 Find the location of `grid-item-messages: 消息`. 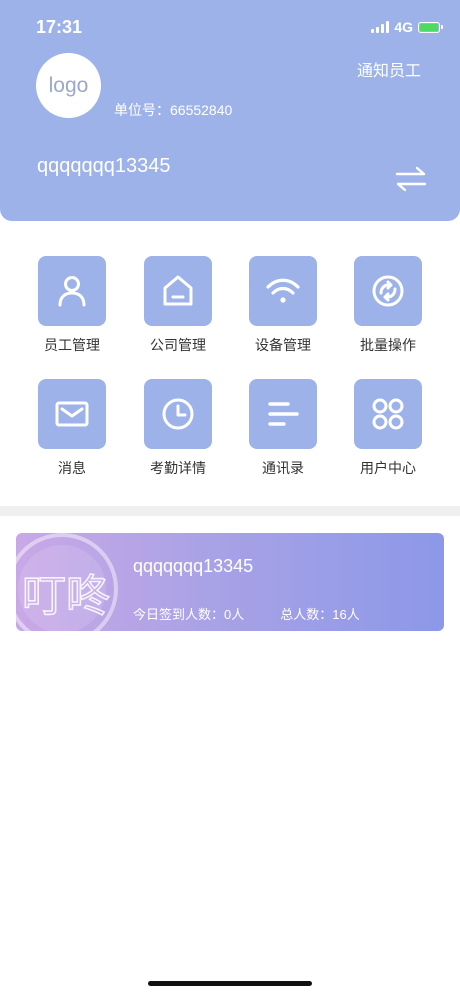

grid-item-messages: 消息 is located at coordinates (72, 428).